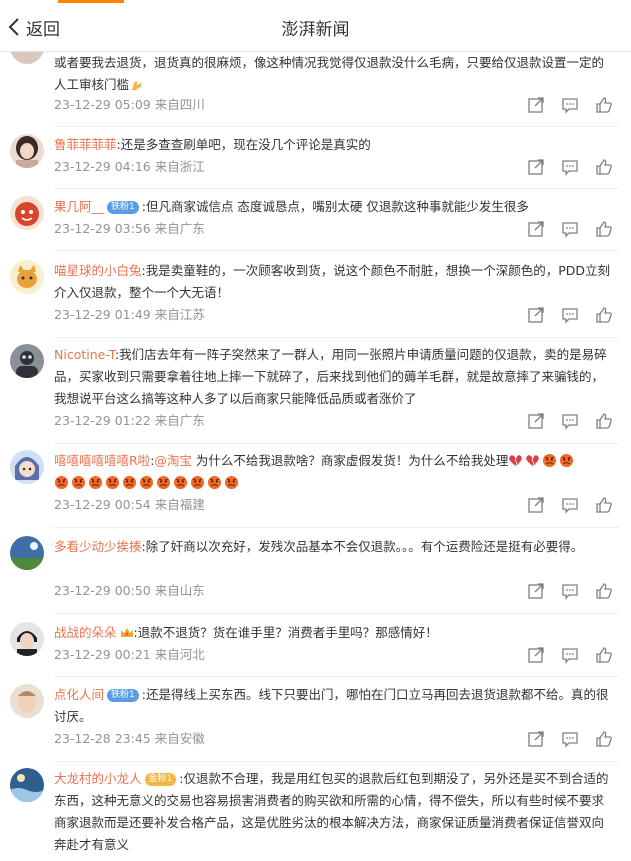 Image resolution: width=631 pixels, height=861 pixels. What do you see at coordinates (129, 105) in the screenshot?
I see `comment-meta: 23-12-29 05:09 来自四川` at bounding box center [129, 105].